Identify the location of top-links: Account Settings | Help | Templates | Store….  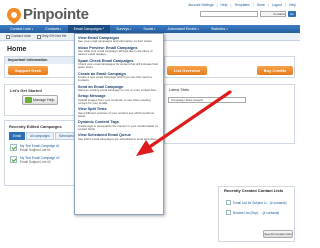
(242, 5).